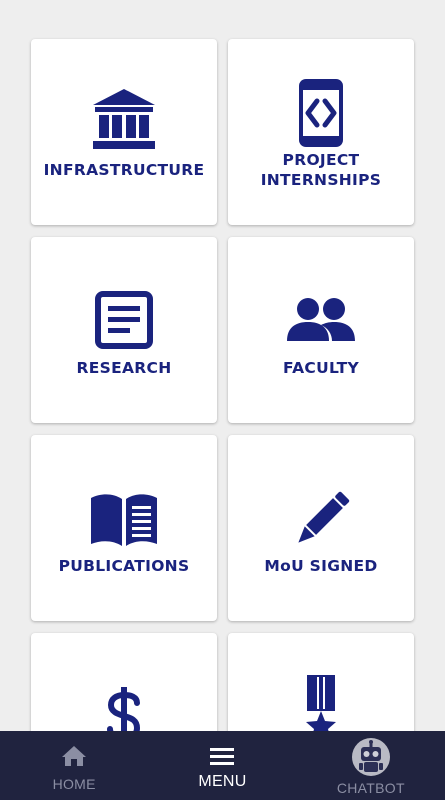 This screenshot has width=445, height=800. I want to click on medal-icon, so click(321, 703).